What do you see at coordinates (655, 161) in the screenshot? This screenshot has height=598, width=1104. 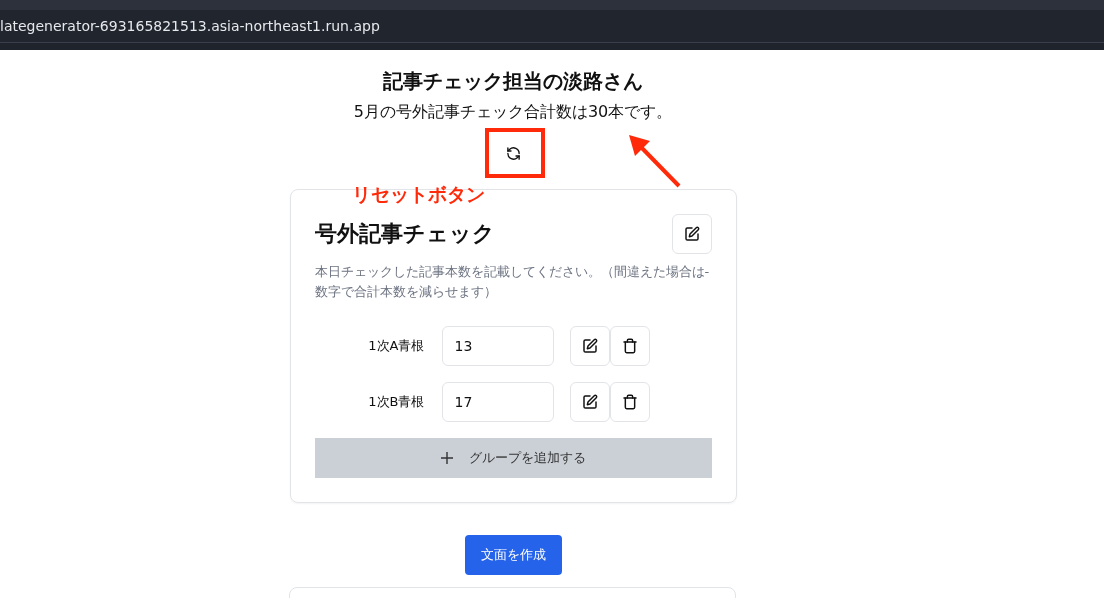 I see `annotation-arrow` at bounding box center [655, 161].